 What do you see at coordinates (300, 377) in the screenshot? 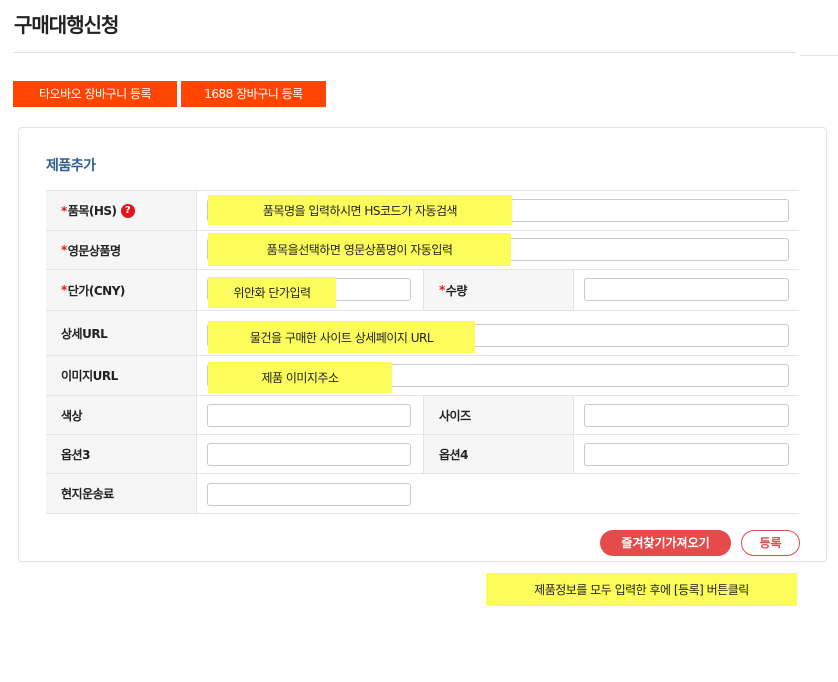
I see `note-image-url: 제품 이미지주소` at bounding box center [300, 377].